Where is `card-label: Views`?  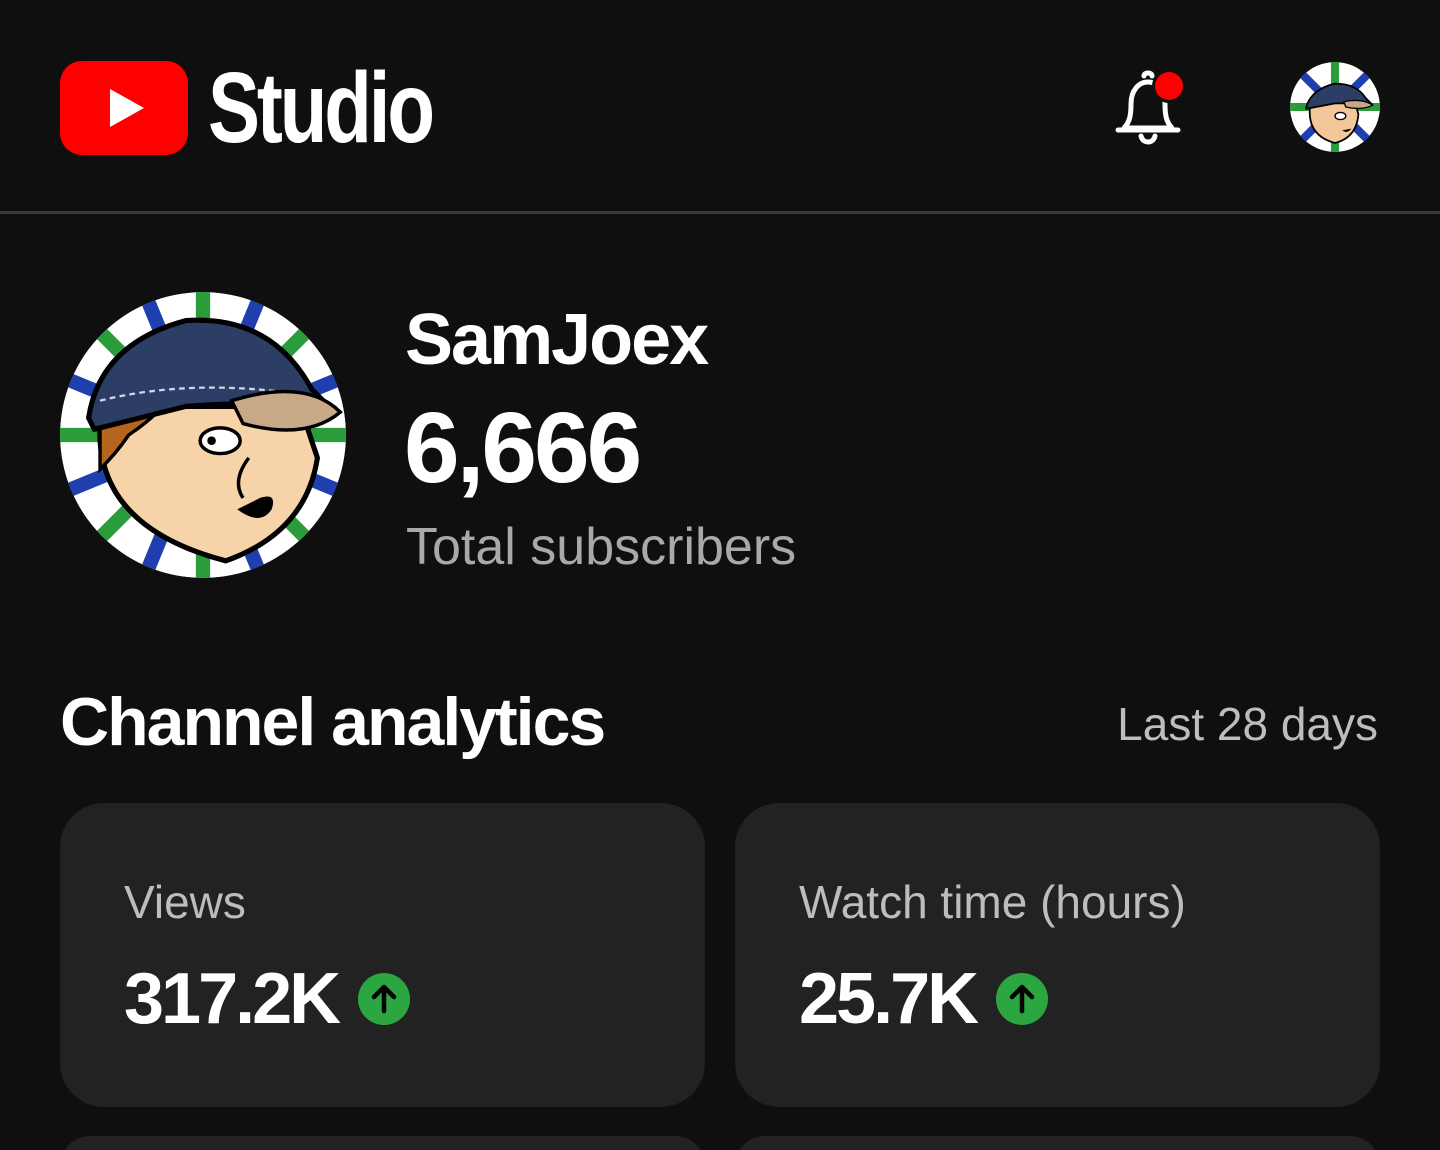 card-label: Views is located at coordinates (185, 902).